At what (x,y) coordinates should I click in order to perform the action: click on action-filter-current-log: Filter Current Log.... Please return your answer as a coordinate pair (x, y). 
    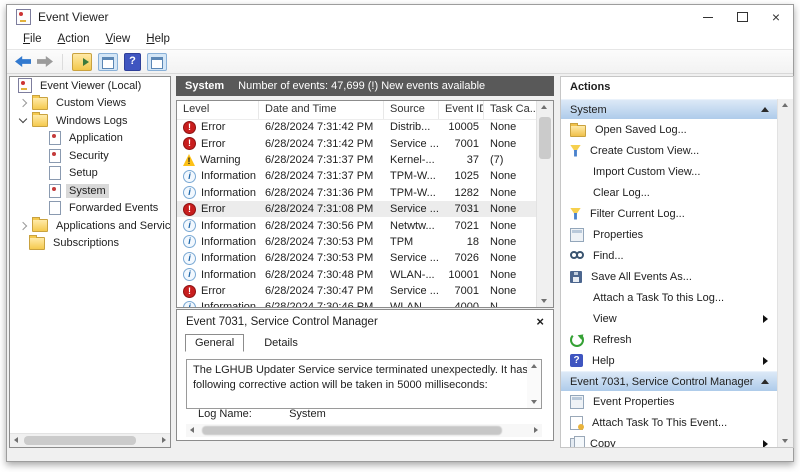
    Looking at the image, I should click on (669, 213).